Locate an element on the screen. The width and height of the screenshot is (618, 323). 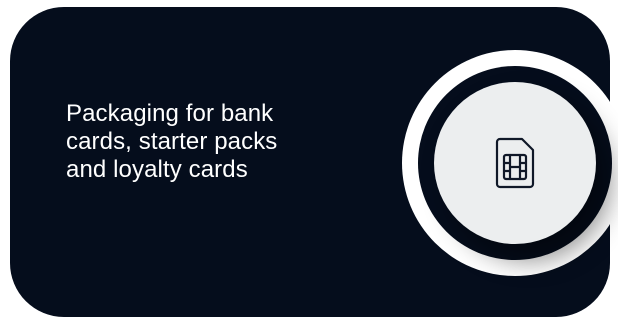
icon-badge is located at coordinates (515, 163).